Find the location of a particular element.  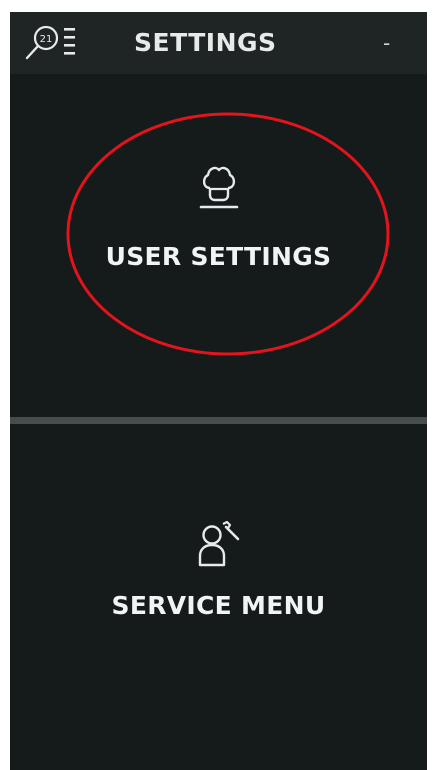

chef-hat-icon is located at coordinates (218, 187).